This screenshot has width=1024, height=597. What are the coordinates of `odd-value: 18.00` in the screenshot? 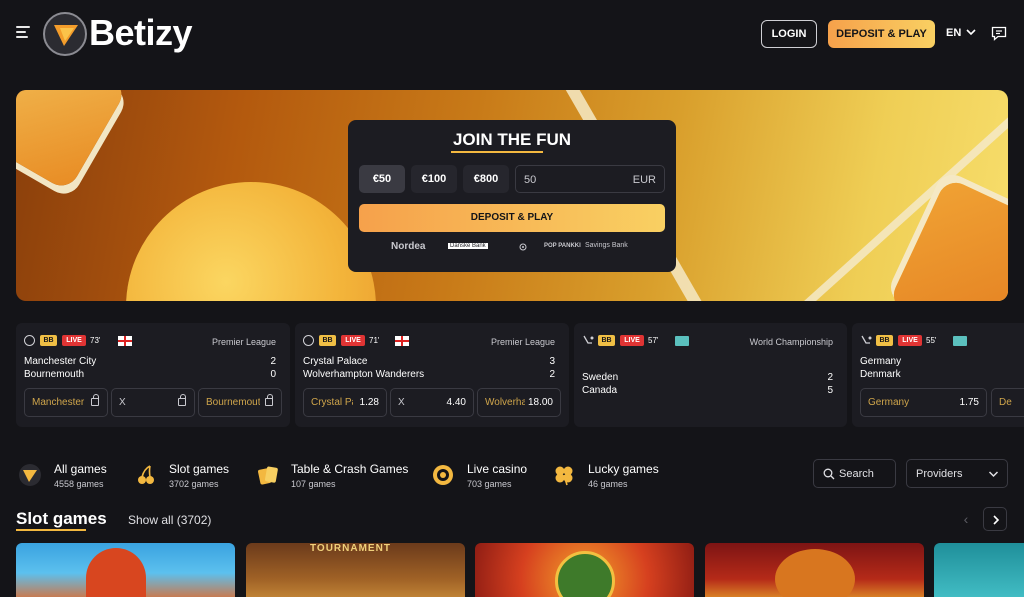 It's located at (540, 402).